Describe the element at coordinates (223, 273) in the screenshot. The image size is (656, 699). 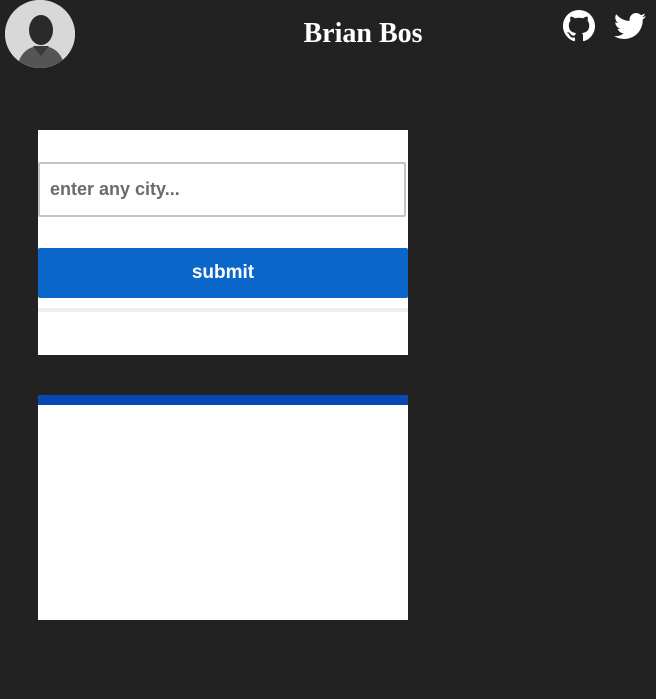
I see `submit-button: submit` at that location.